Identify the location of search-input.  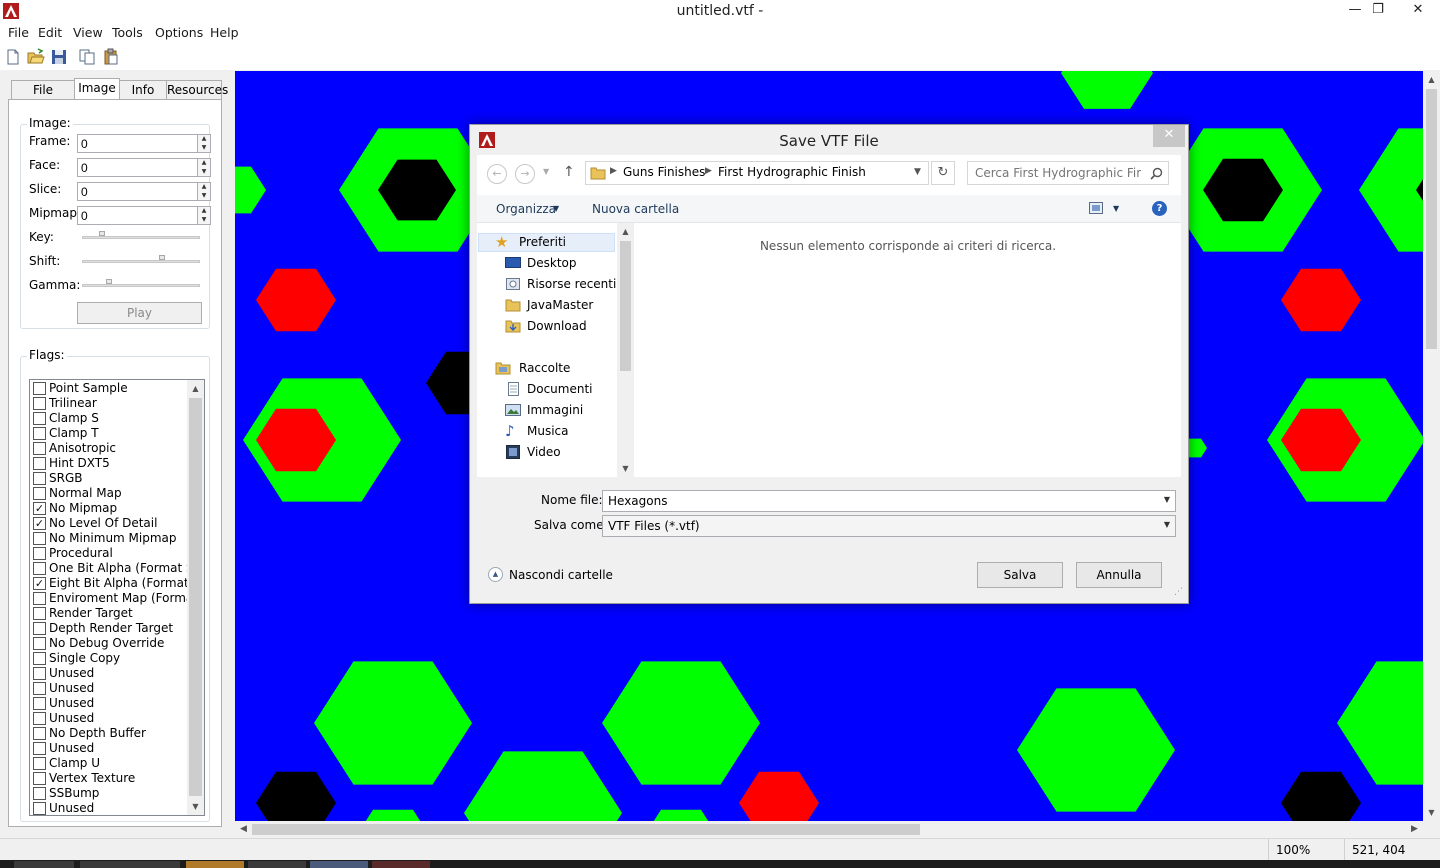
(1058, 173).